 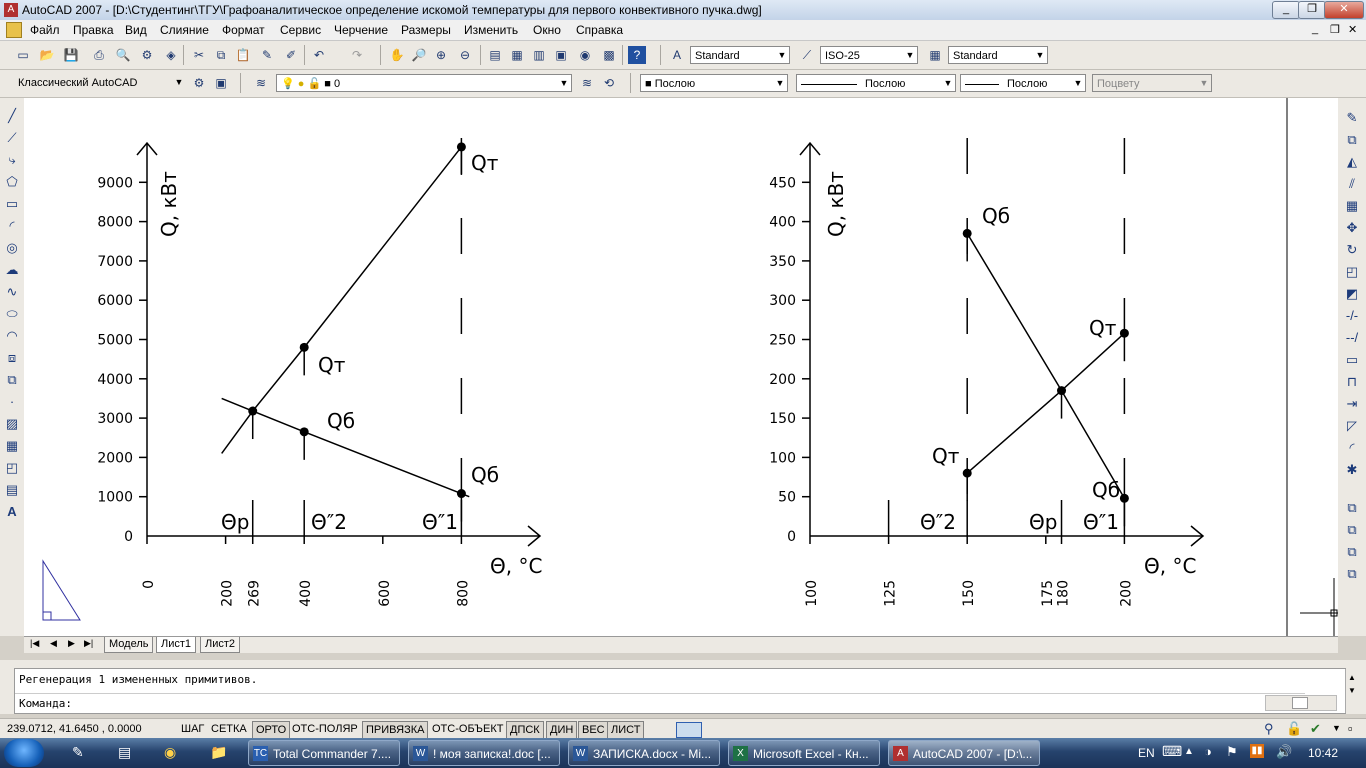 I want to click on show-hidden-icons-icon: ▲, so click(x=1189, y=751).